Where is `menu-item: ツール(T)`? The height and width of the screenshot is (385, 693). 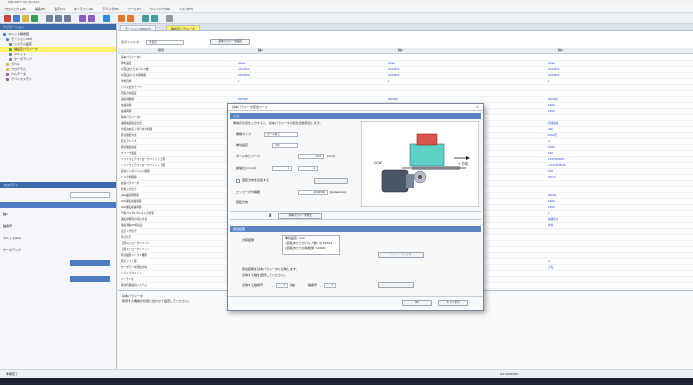 menu-item: ツール(T) is located at coordinates (134, 8).